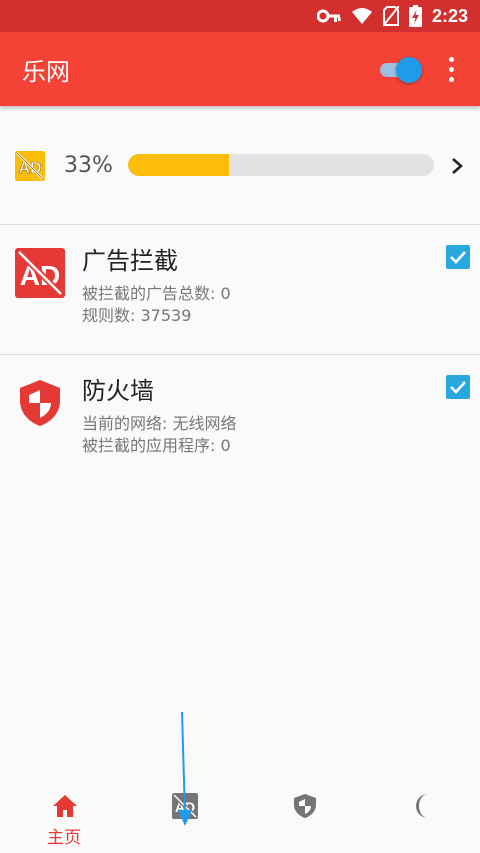  What do you see at coordinates (240, 69) in the screenshot?
I see `app-bar: 乐网` at bounding box center [240, 69].